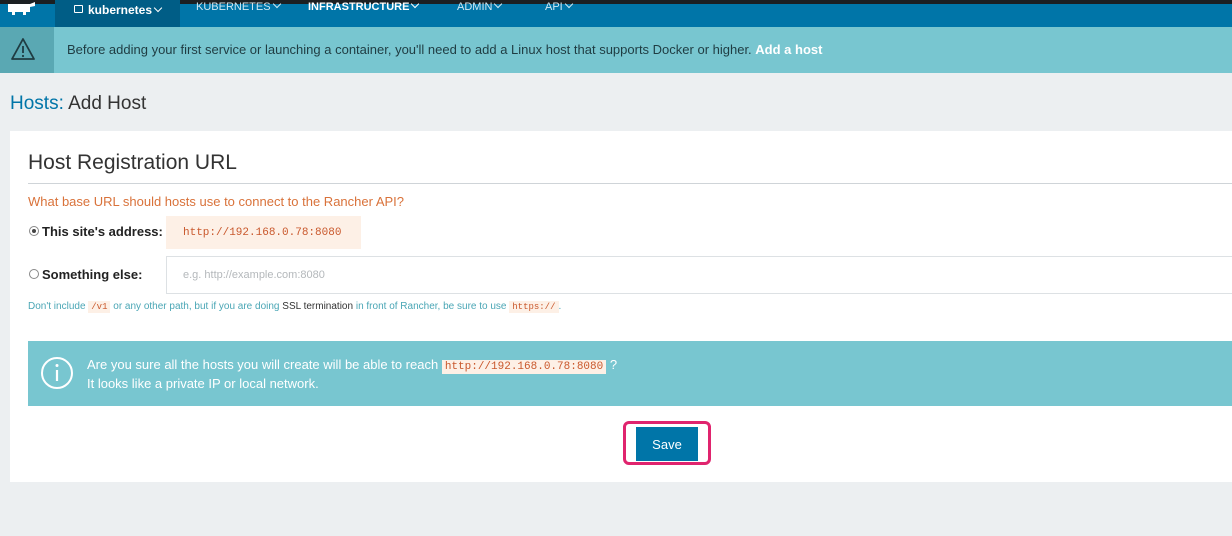  What do you see at coordinates (92, 274) in the screenshot?
I see `something-else-label: Something else:` at bounding box center [92, 274].